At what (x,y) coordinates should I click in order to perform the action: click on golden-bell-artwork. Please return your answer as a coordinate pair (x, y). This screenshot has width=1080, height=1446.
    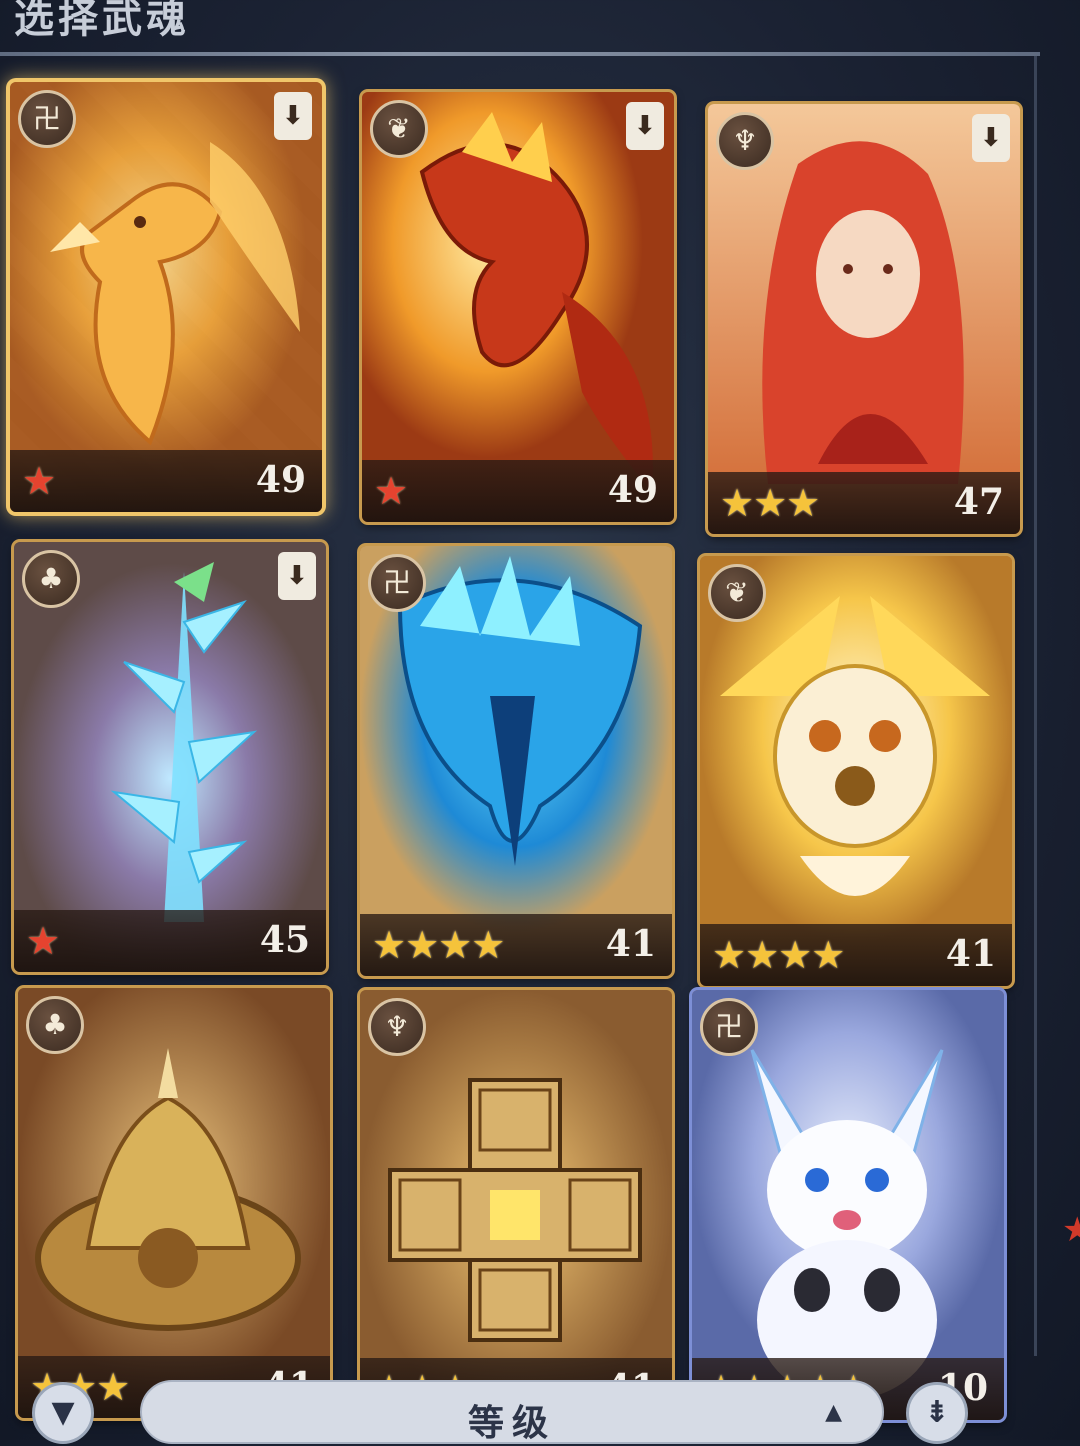
    Looking at the image, I should click on (174, 1203).